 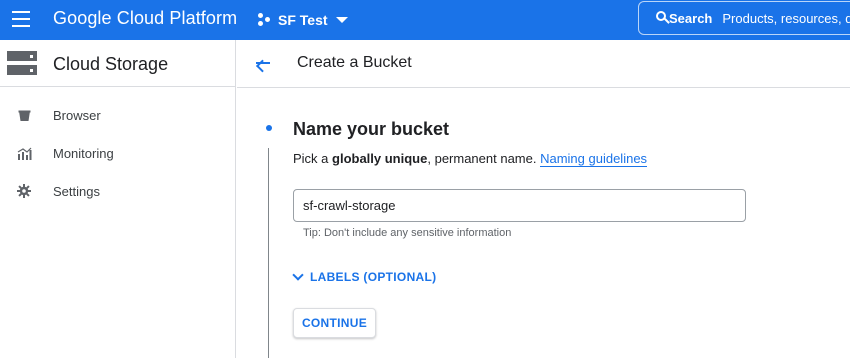 I want to click on sidebar-item-settings: Settings, so click(x=118, y=191).